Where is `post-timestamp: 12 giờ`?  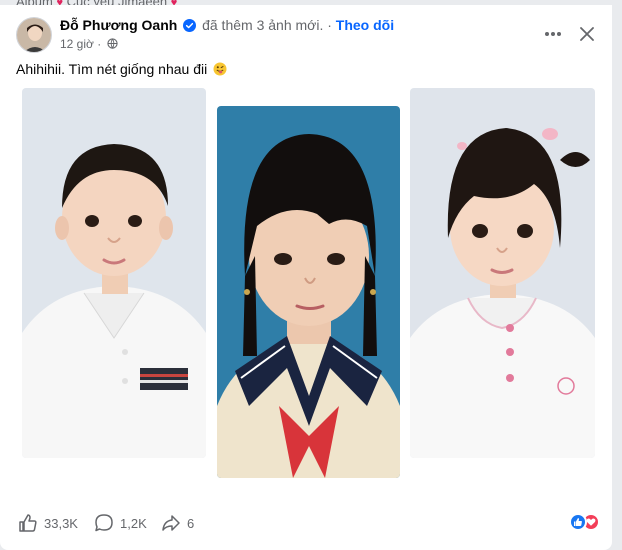
post-timestamp: 12 giờ is located at coordinates (77, 44).